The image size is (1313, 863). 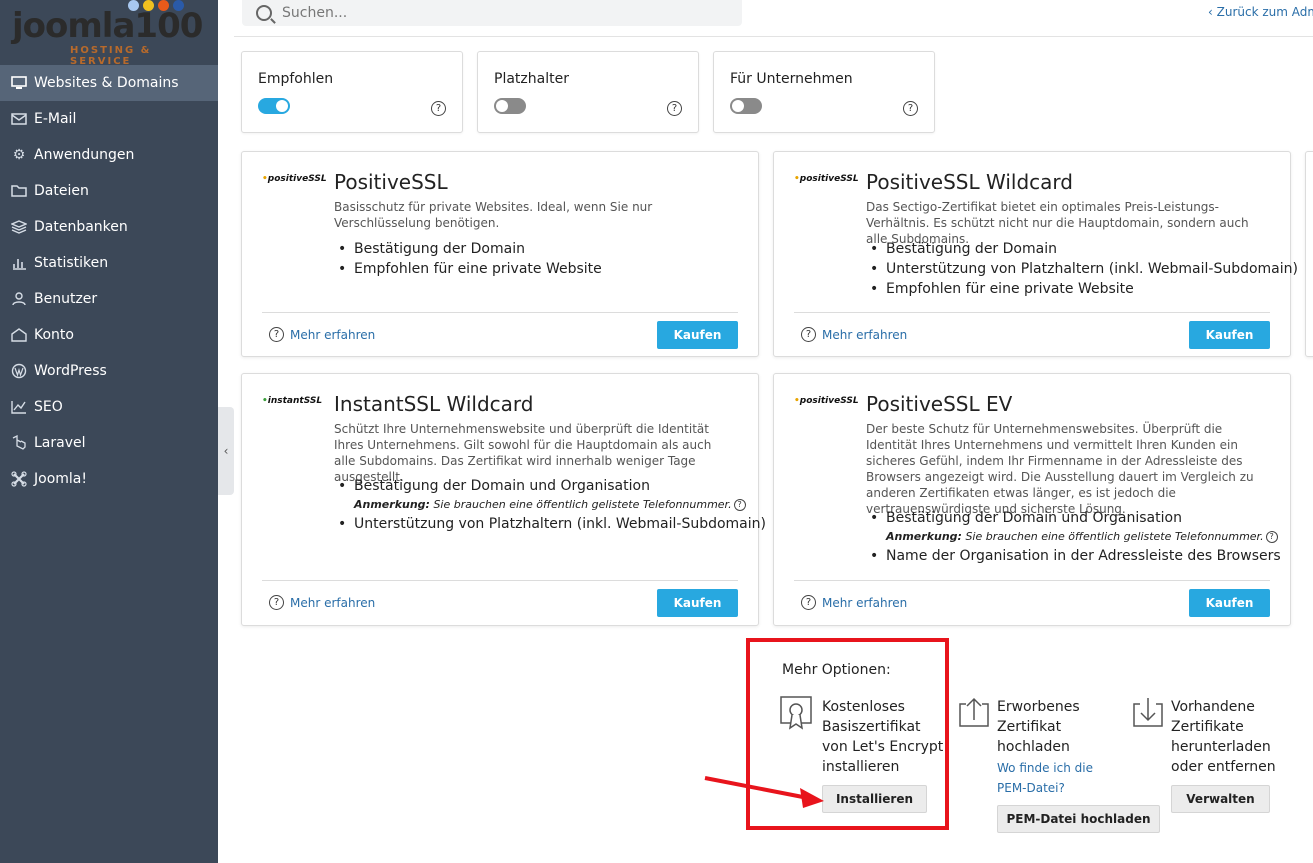 I want to click on sidebar-item-label: SEO, so click(x=48, y=407).